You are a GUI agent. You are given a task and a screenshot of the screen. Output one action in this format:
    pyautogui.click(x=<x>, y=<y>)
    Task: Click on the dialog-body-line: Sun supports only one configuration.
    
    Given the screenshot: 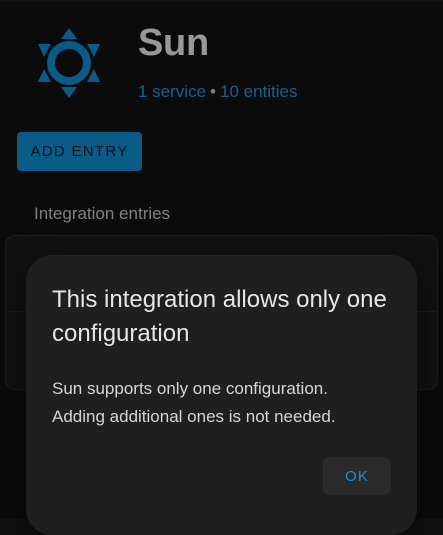 What is the action you would take?
    pyautogui.click(x=190, y=388)
    